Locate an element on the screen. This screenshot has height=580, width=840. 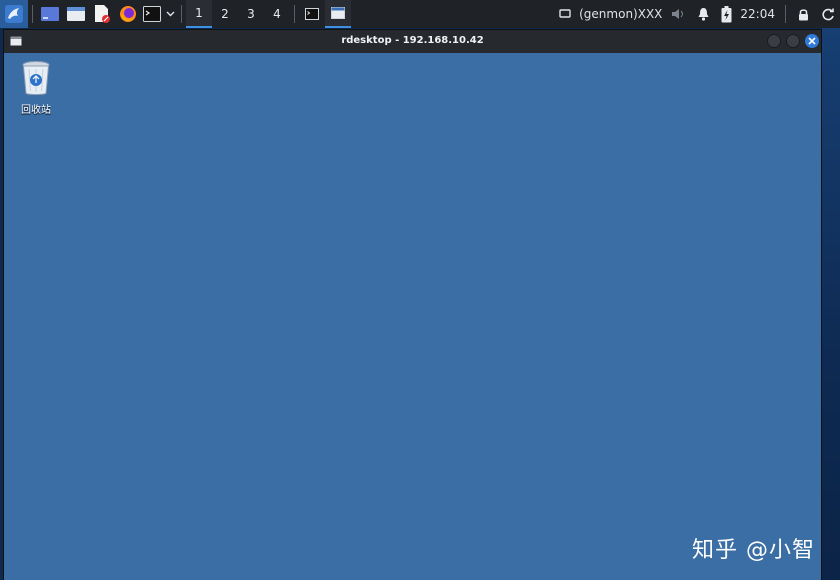
workspace-label: 2 is located at coordinates (225, 14).